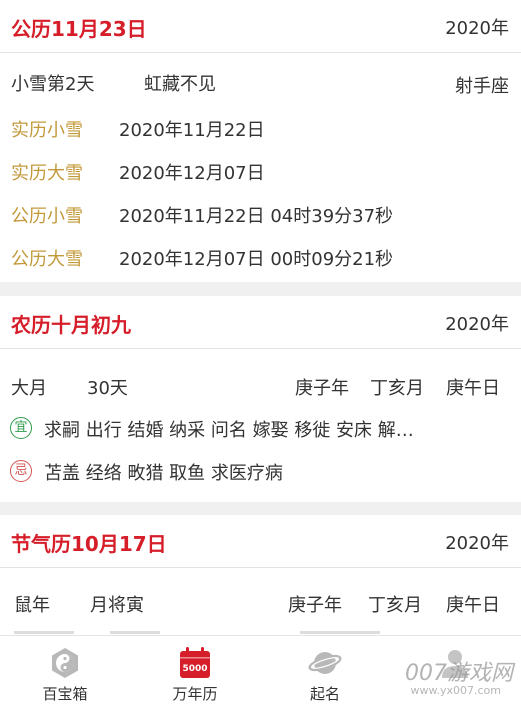 This screenshot has width=521, height=707. What do you see at coordinates (195, 694) in the screenshot?
I see `tab-label: 万年历` at bounding box center [195, 694].